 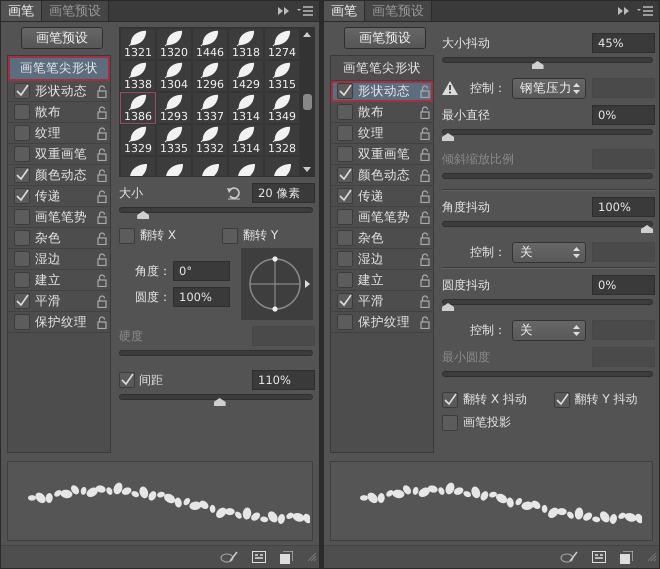 What do you see at coordinates (138, 44) in the screenshot?
I see `brush-tip-tile: 1321` at bounding box center [138, 44].